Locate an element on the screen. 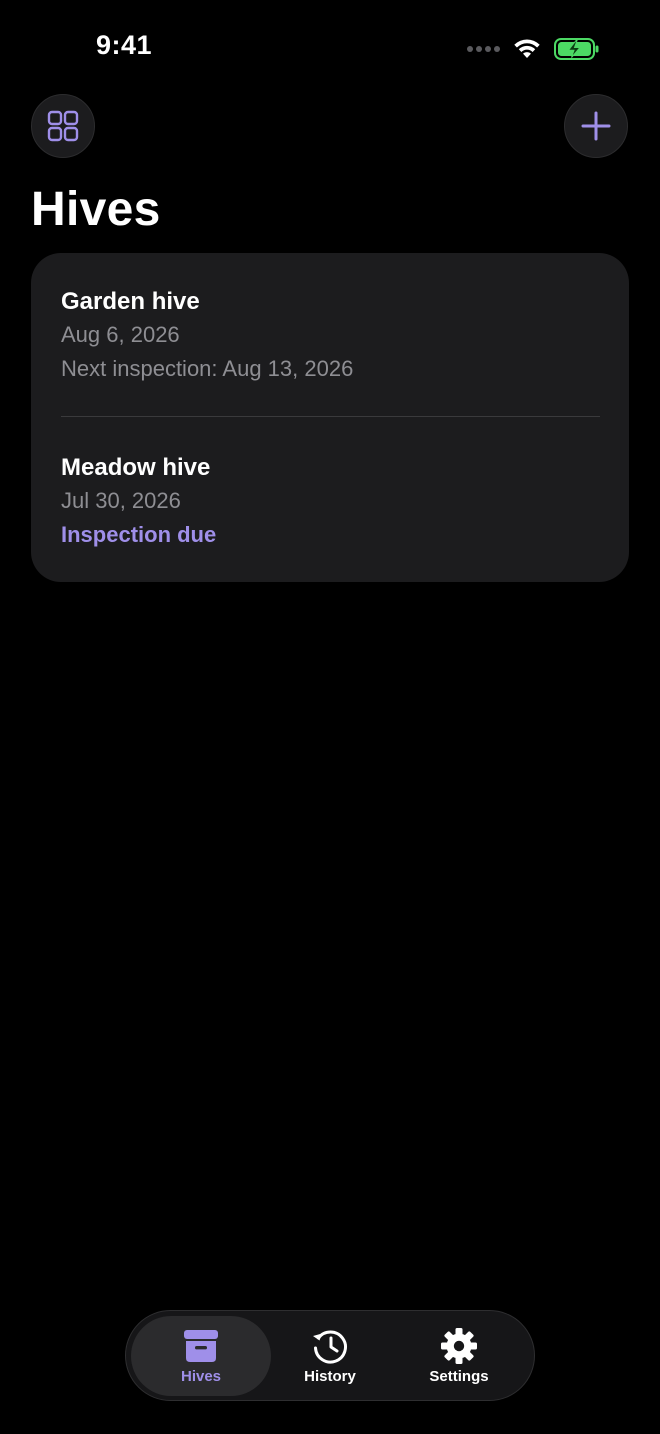 The height and width of the screenshot is (1434, 660). hive-name: Meadow hive is located at coordinates (136, 467).